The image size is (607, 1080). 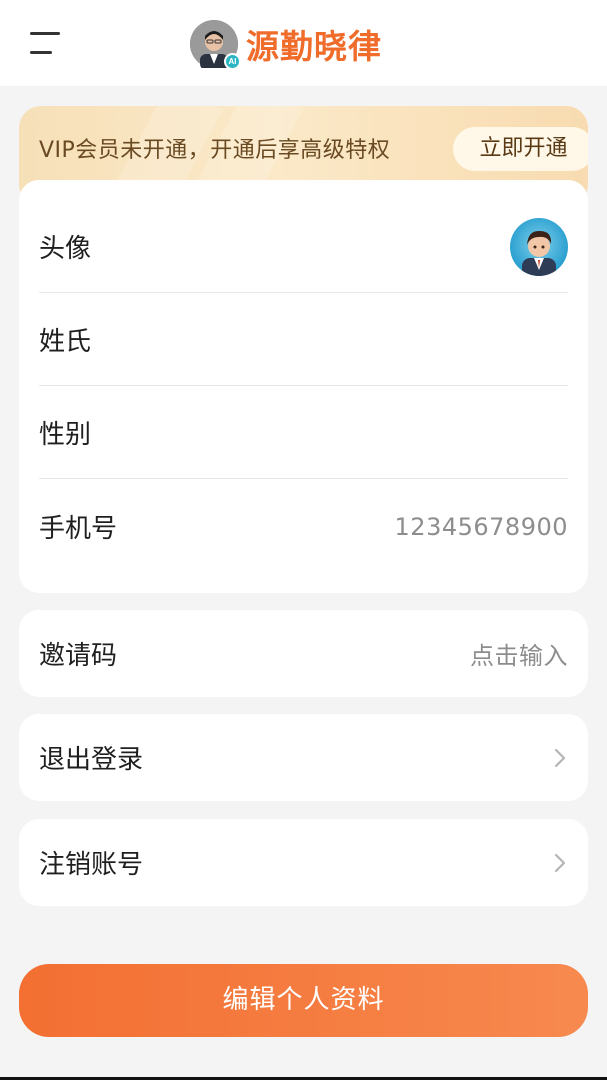 I want to click on activate-vip-button: 立即开通, so click(x=520, y=149).